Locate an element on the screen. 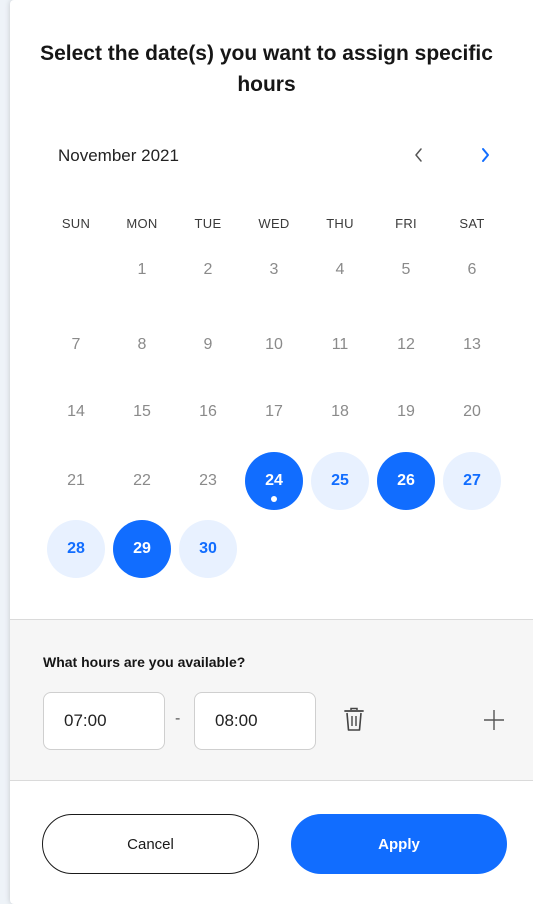 The image size is (533, 904). day-number: 19 is located at coordinates (406, 411).